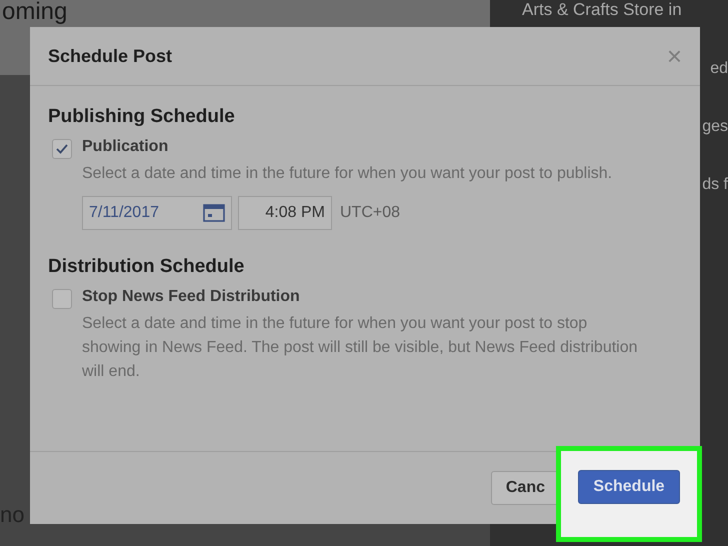 This screenshot has height=546, width=728. I want to click on page-title: oming, so click(35, 12).